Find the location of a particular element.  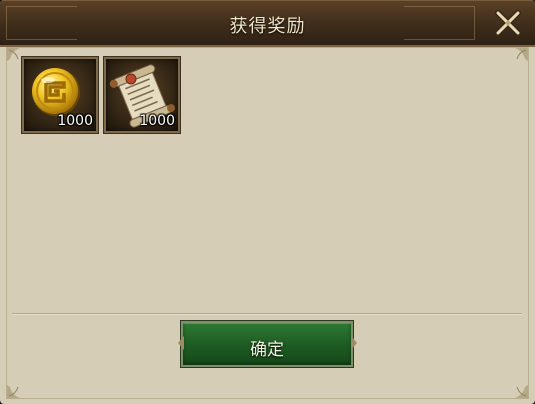

corner-ornament-top-right is located at coordinates (521, 54).